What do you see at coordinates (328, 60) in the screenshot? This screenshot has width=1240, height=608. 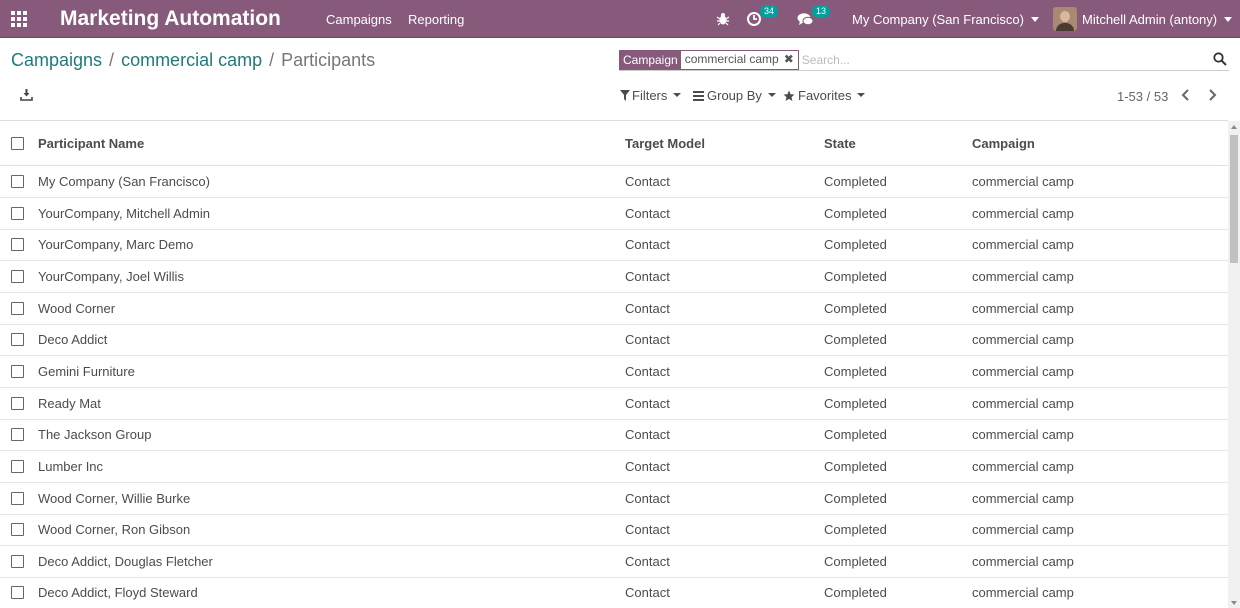 I see `page-title: Participants` at bounding box center [328, 60].